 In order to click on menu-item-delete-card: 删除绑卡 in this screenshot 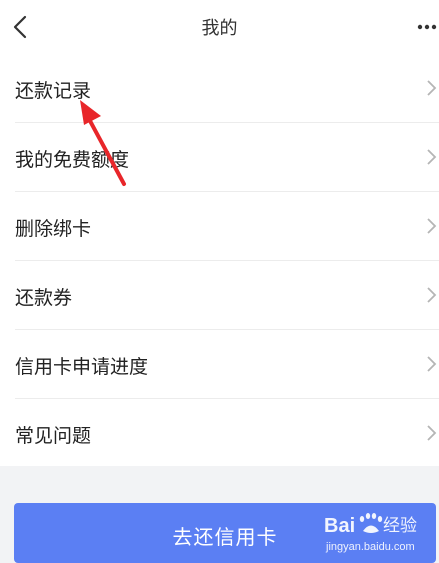, I will do `click(219, 226)`.